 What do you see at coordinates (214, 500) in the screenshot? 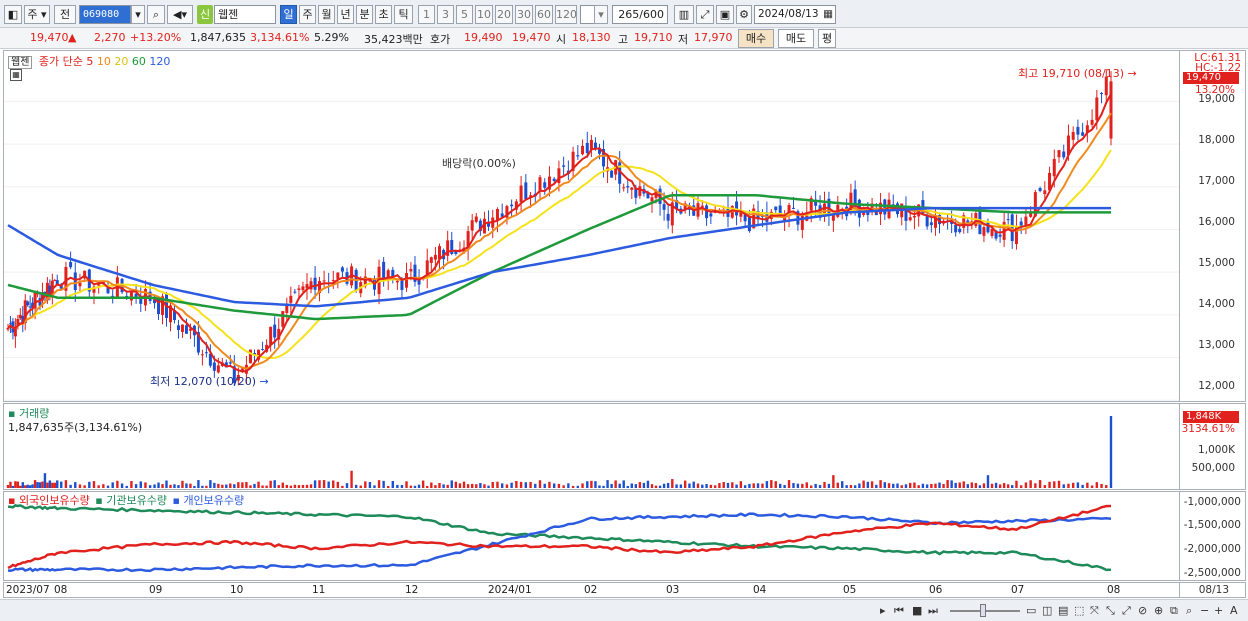
I see `individual-legend-text: 개인보유수량` at bounding box center [214, 500].